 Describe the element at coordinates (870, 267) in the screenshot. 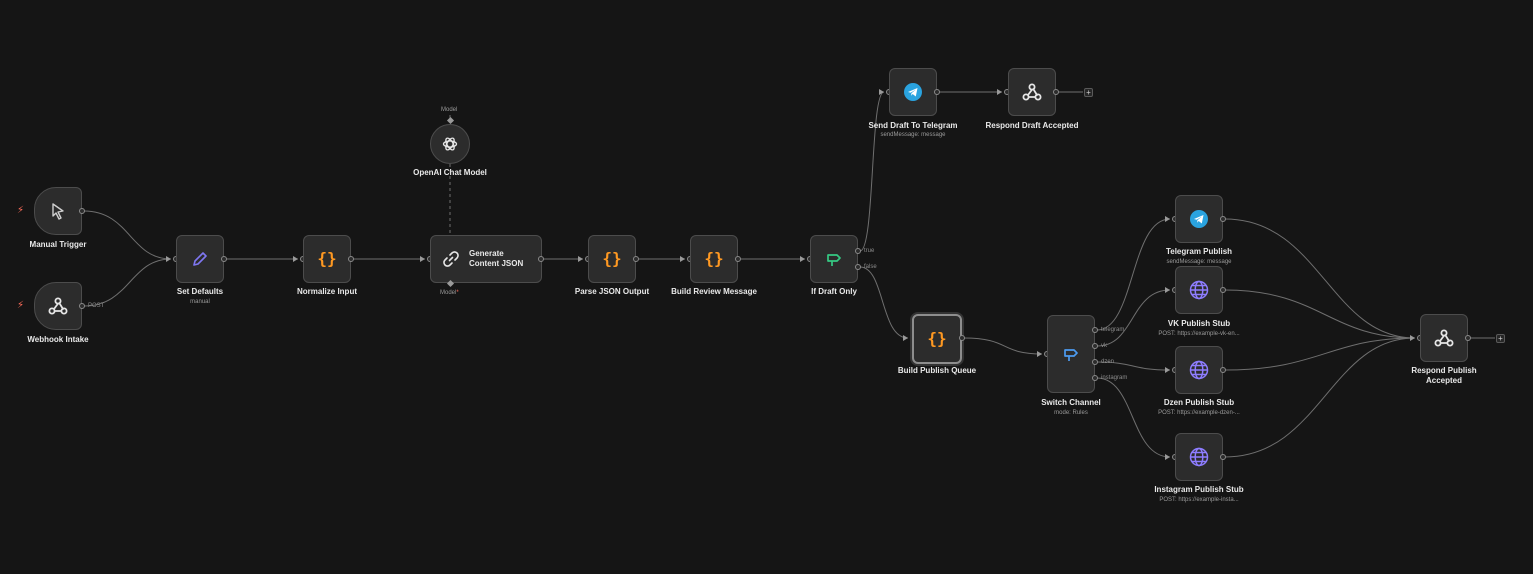

I see `output-label-false: false` at that location.